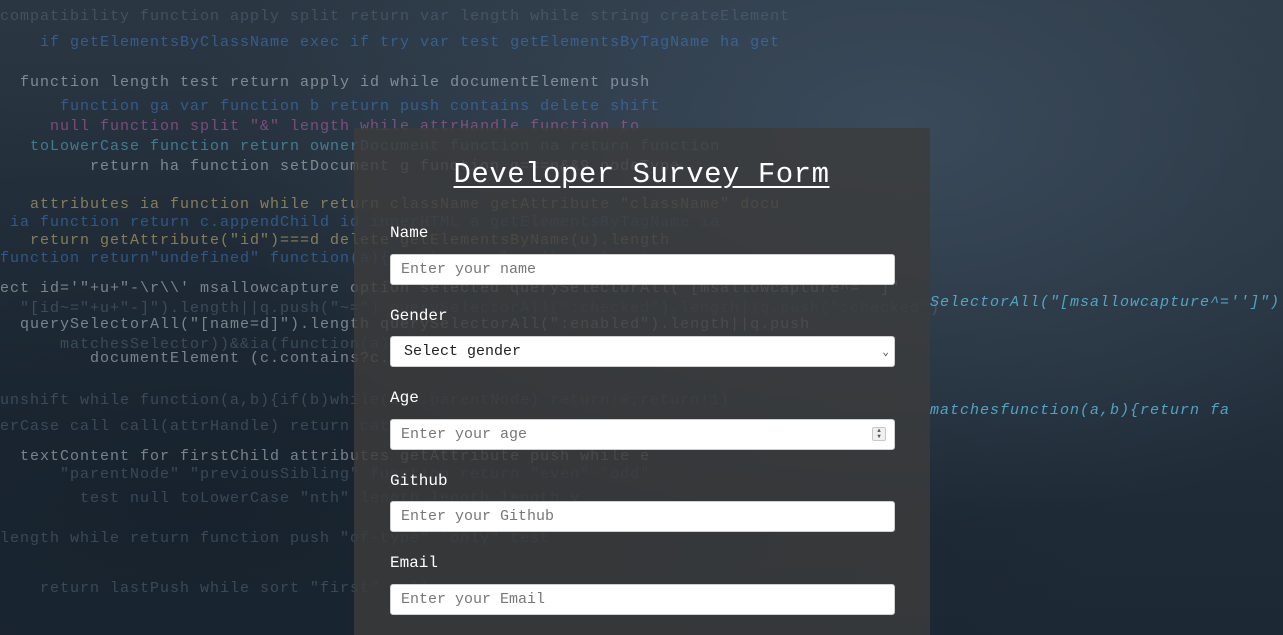 The height and width of the screenshot is (635, 1283). Describe the element at coordinates (404, 398) in the screenshot. I see `age-label: Age` at that location.